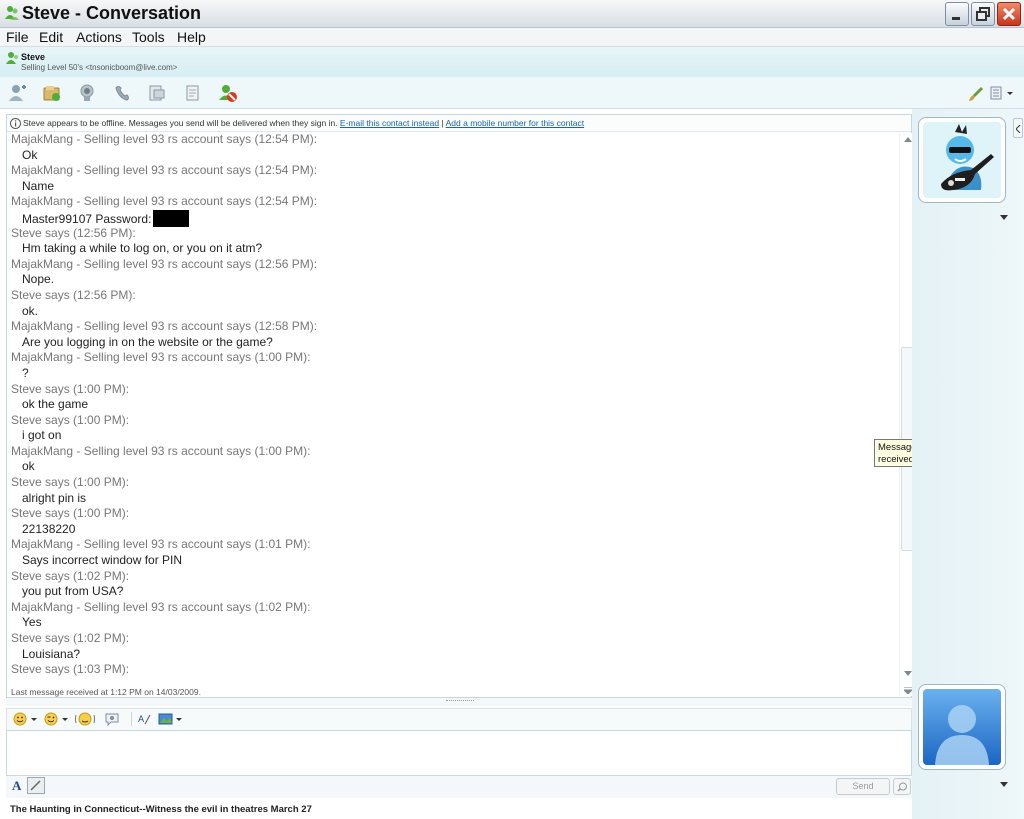  Describe the element at coordinates (451, 655) in the screenshot. I see `message-body: Louisiana?` at that location.